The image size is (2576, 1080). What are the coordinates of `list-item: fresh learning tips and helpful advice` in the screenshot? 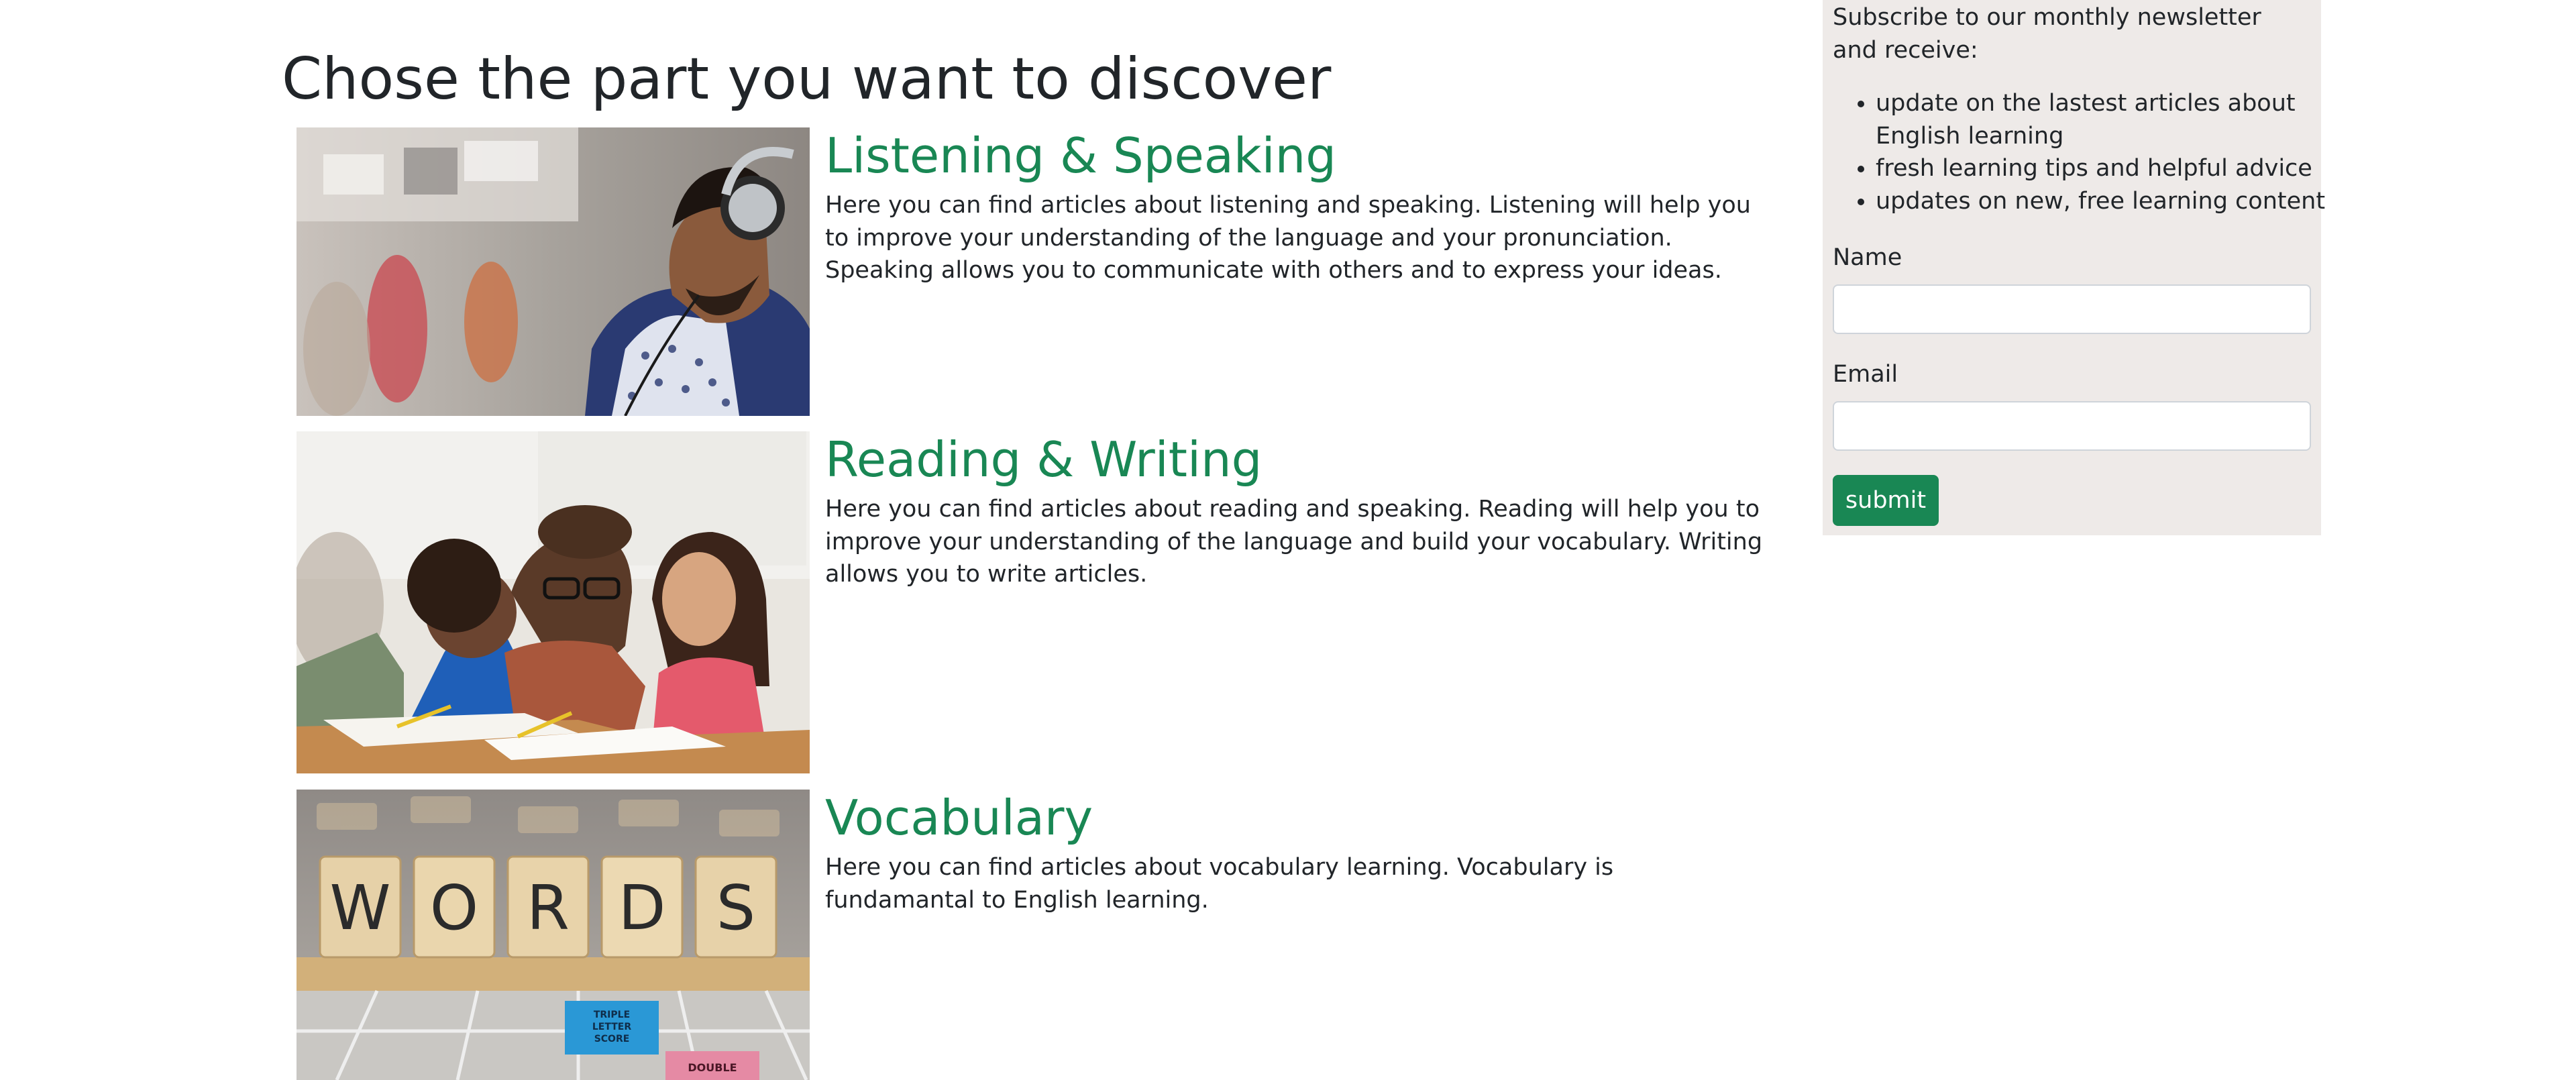 It's located at (2115, 168).